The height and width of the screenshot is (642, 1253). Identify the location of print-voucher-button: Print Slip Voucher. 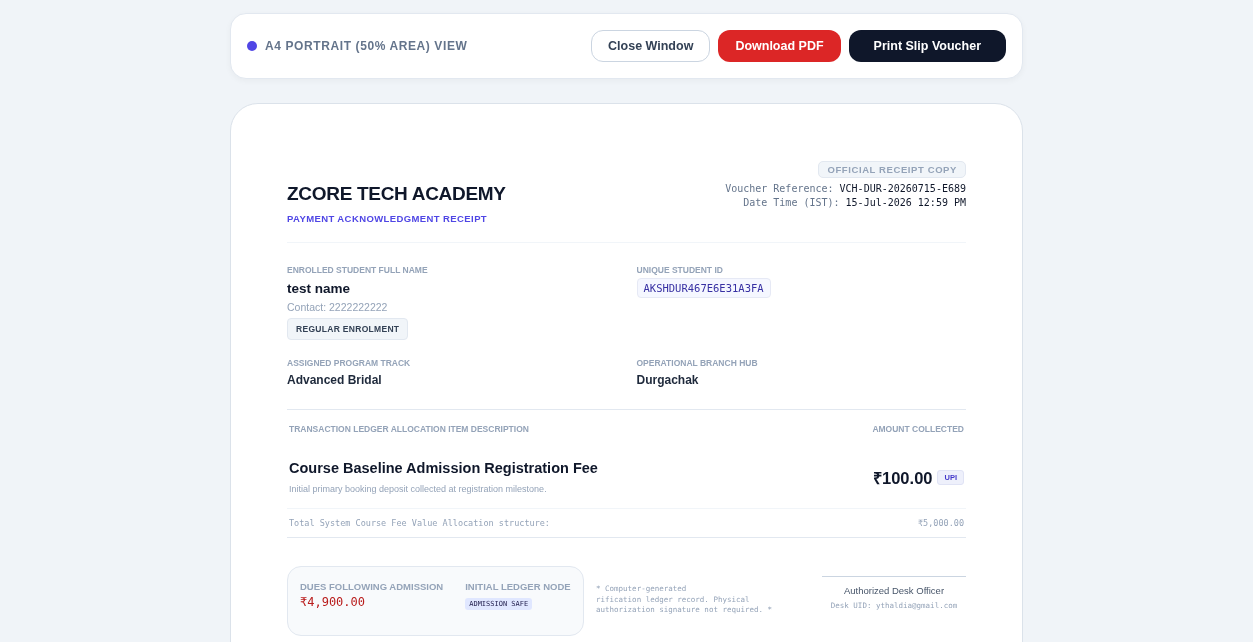
(927, 46).